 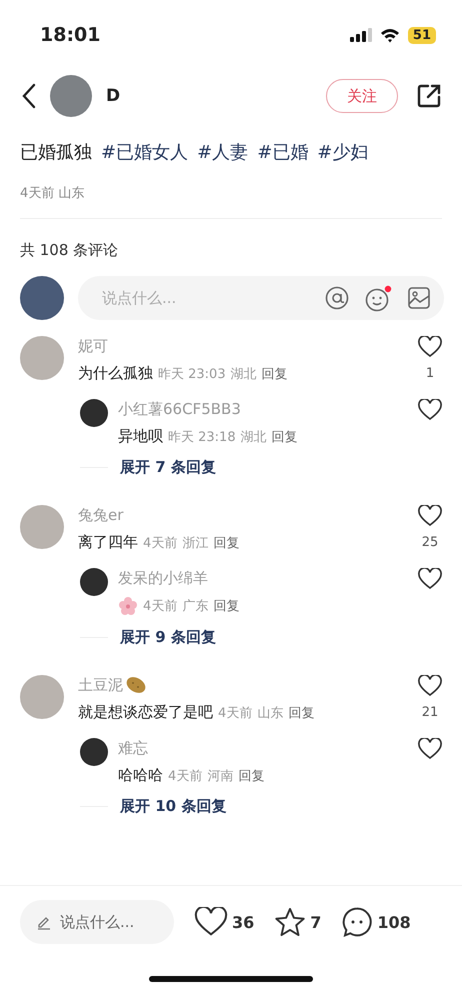 I want to click on comment-text: 离了四年, so click(x=108, y=542).